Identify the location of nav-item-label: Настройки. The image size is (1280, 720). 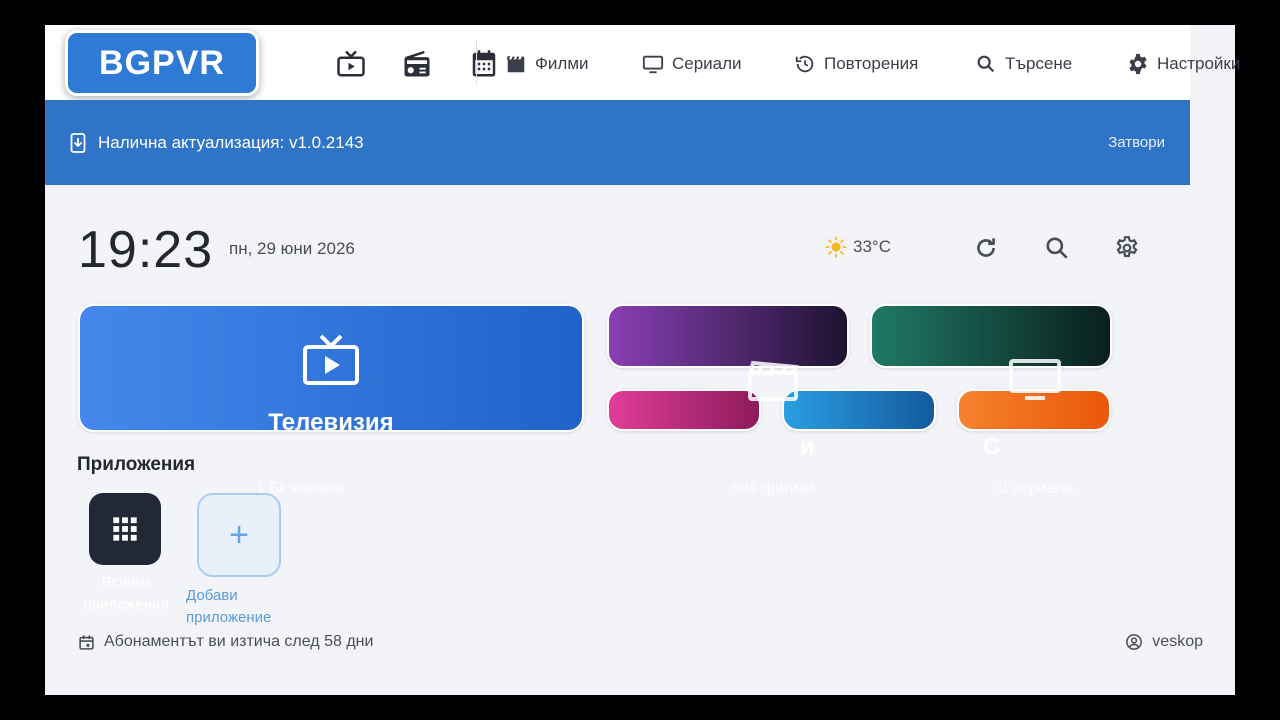
(1199, 63).